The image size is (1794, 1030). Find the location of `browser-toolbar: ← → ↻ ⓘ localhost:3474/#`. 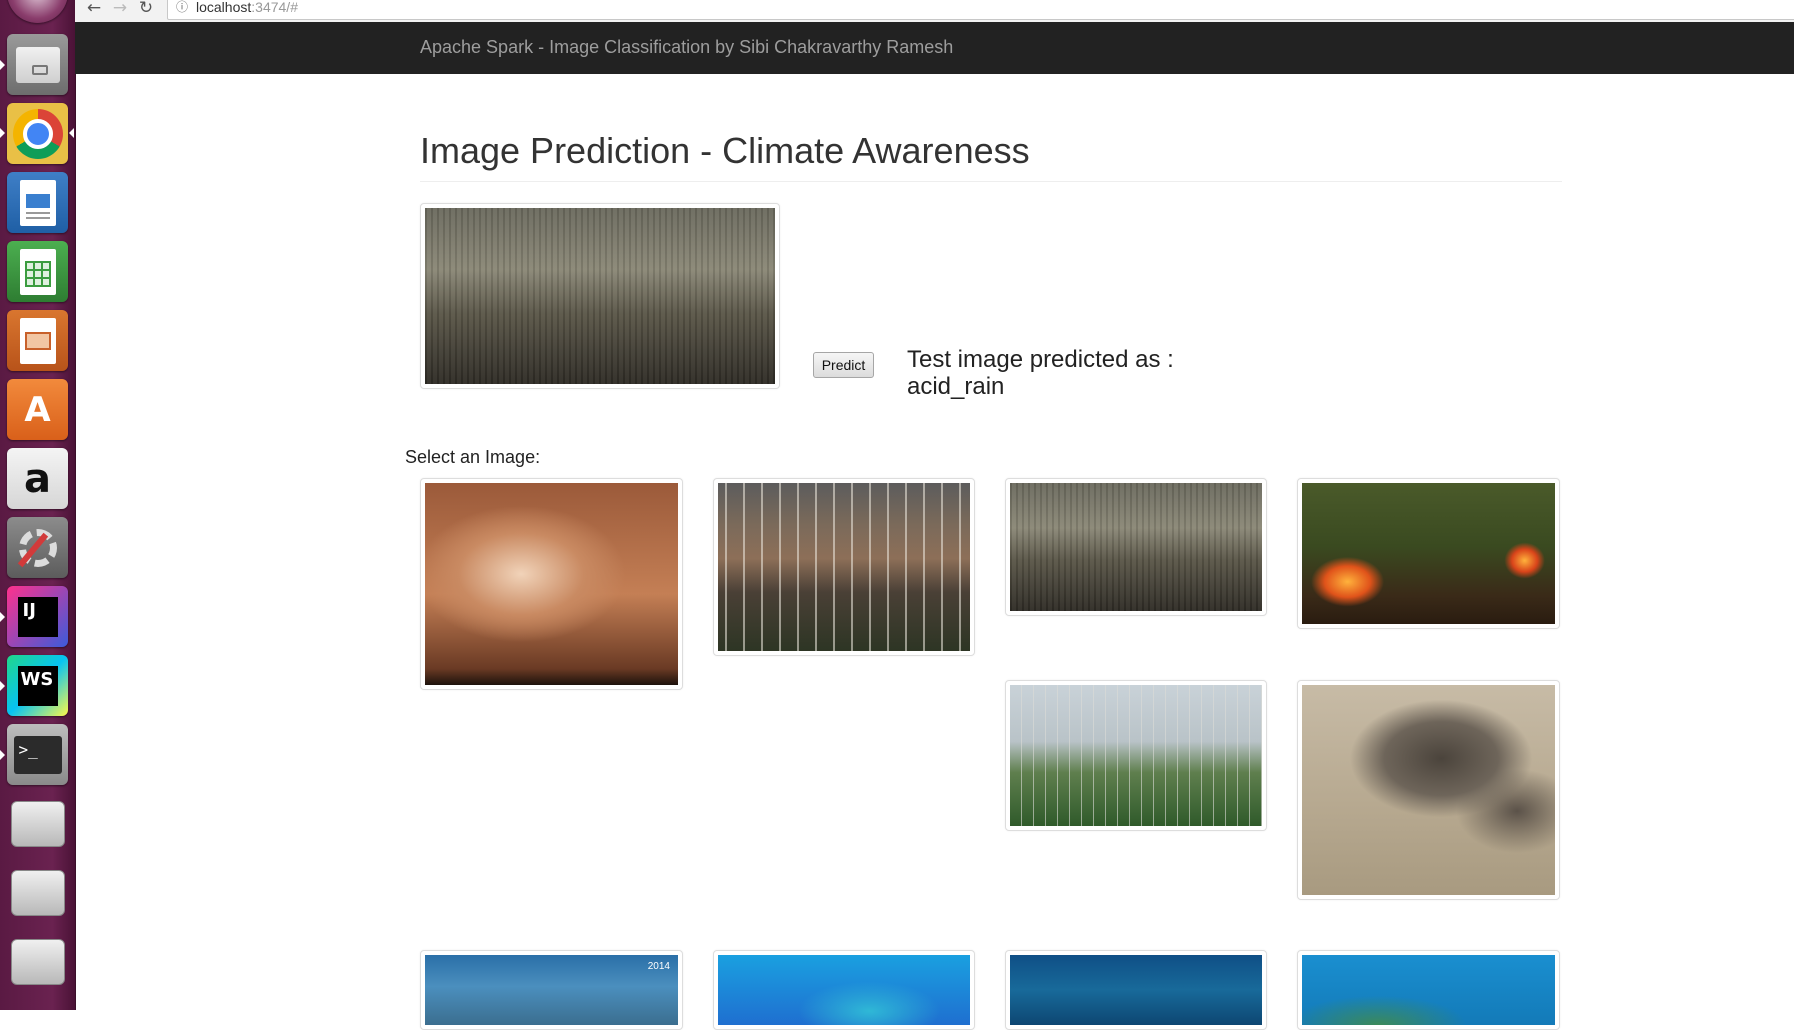

browser-toolbar: ← → ↻ ⓘ localhost:3474/# is located at coordinates (934, 11).